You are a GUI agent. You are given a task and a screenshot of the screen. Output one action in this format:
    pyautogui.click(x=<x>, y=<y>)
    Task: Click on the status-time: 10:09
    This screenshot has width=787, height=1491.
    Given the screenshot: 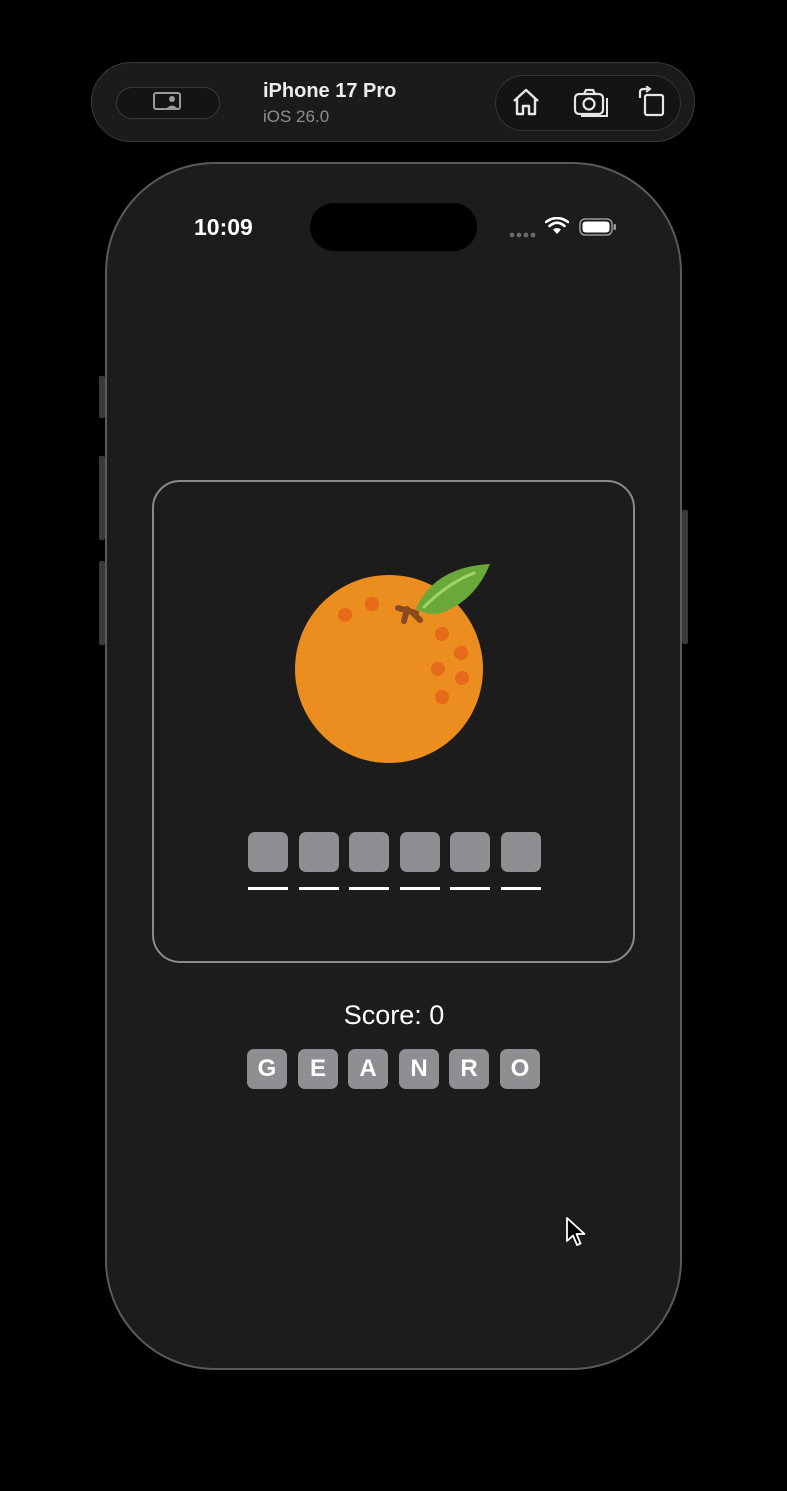 What is the action you would take?
    pyautogui.click(x=223, y=227)
    